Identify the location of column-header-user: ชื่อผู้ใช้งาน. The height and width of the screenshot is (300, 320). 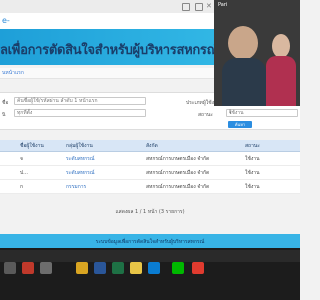
(32, 146).